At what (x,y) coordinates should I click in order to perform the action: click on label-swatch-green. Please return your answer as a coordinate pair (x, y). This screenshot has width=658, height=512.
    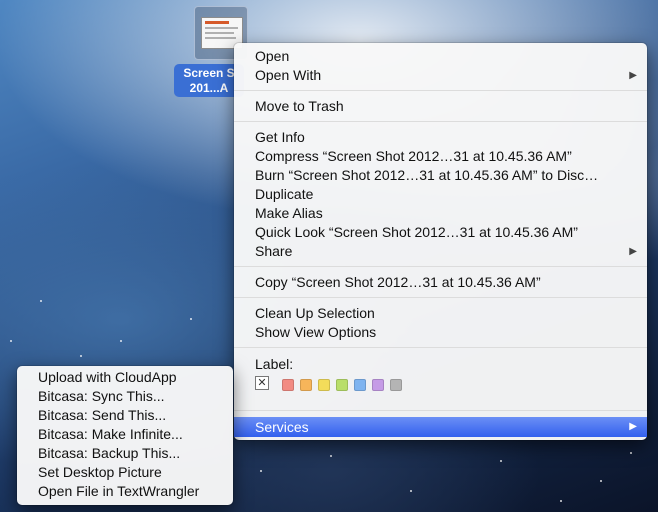
    Looking at the image, I should click on (342, 385).